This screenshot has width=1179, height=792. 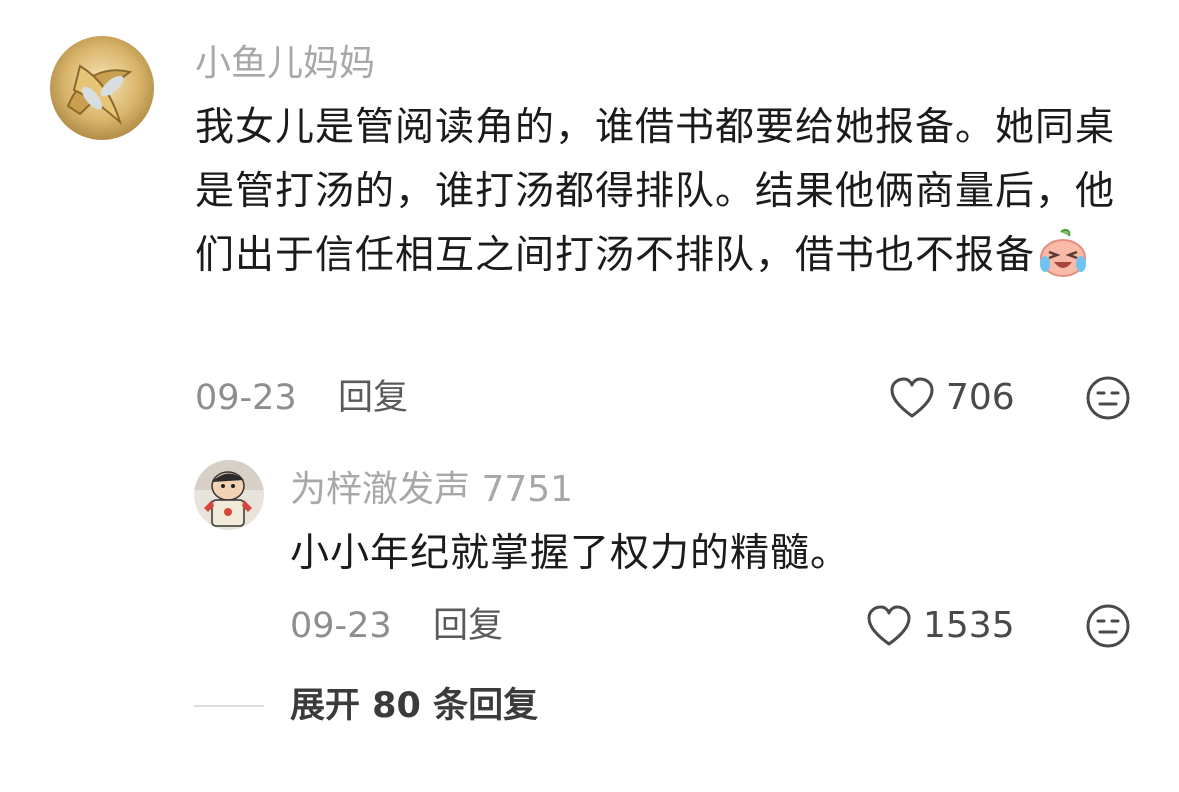 I want to click on avatar-fish-image, so click(x=102, y=88).